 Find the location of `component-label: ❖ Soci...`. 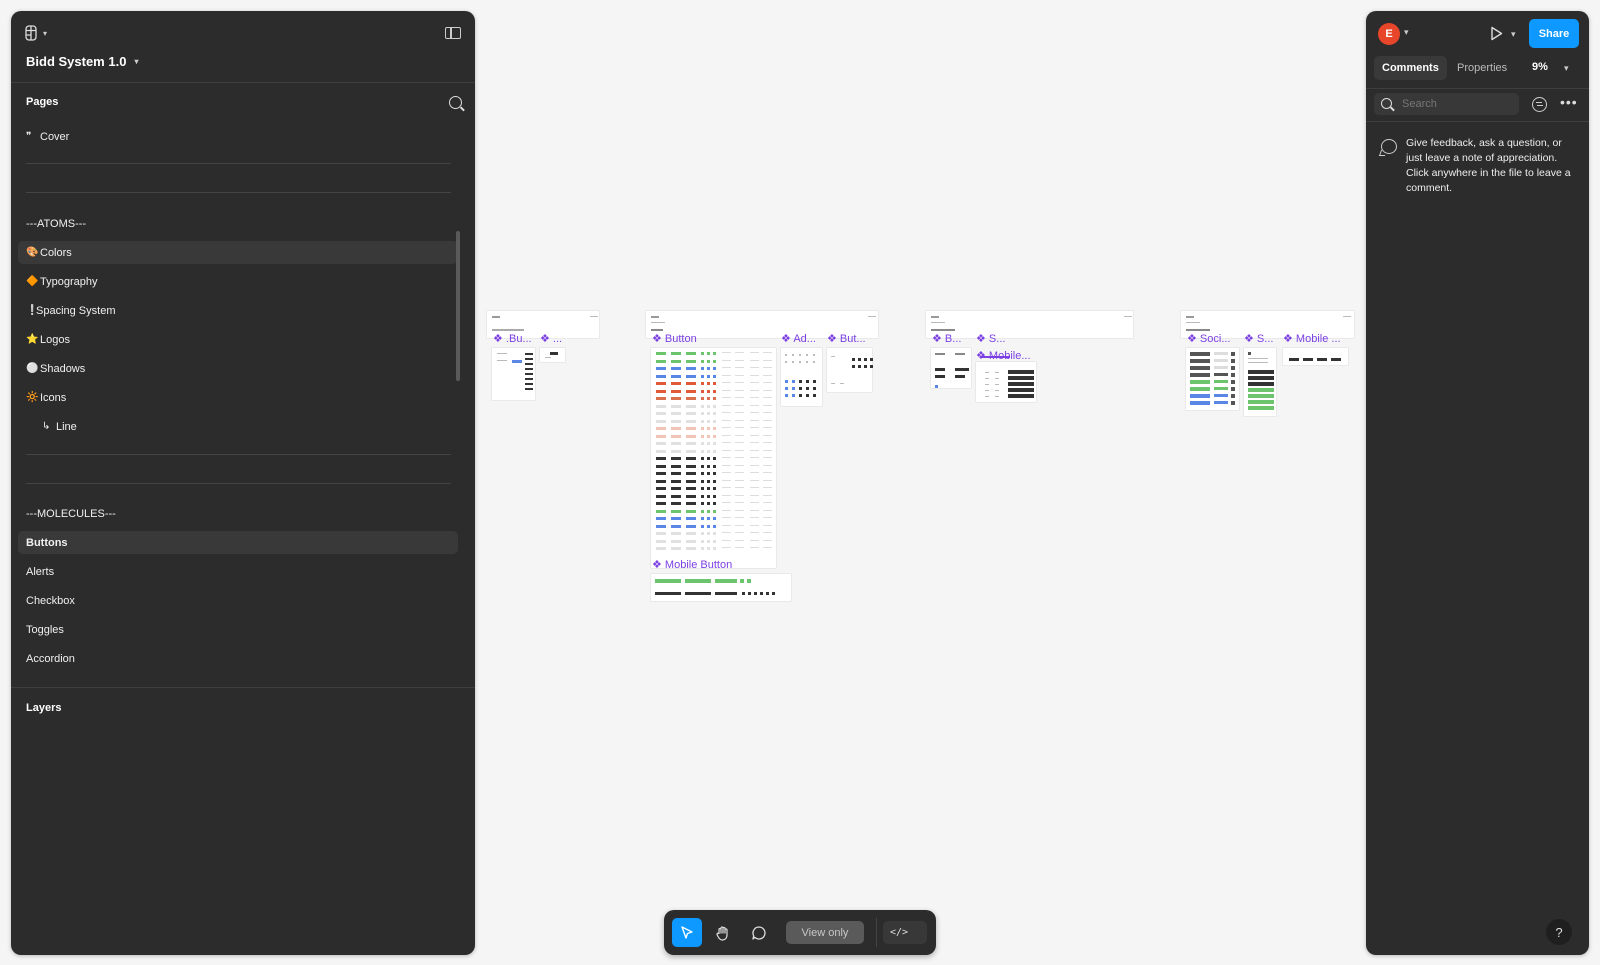

component-label: ❖ Soci... is located at coordinates (1209, 338).